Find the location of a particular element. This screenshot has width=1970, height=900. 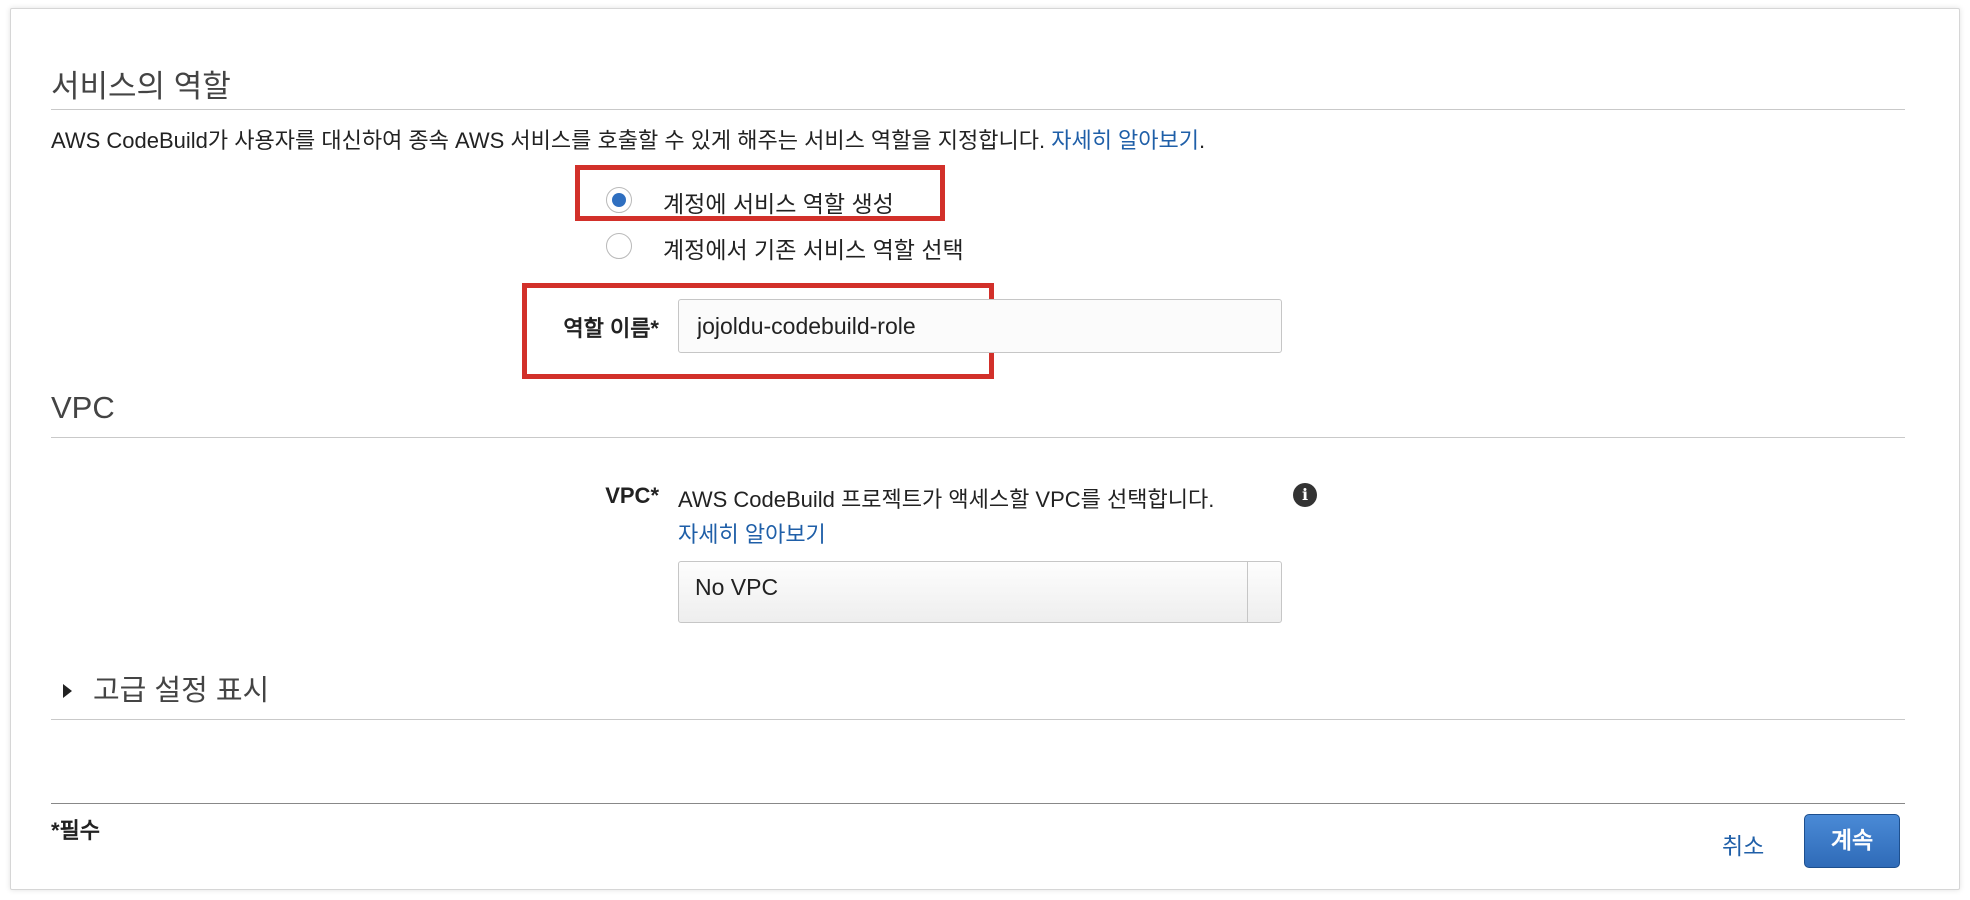

role-name-label: 역할 이름* is located at coordinates (611, 328).